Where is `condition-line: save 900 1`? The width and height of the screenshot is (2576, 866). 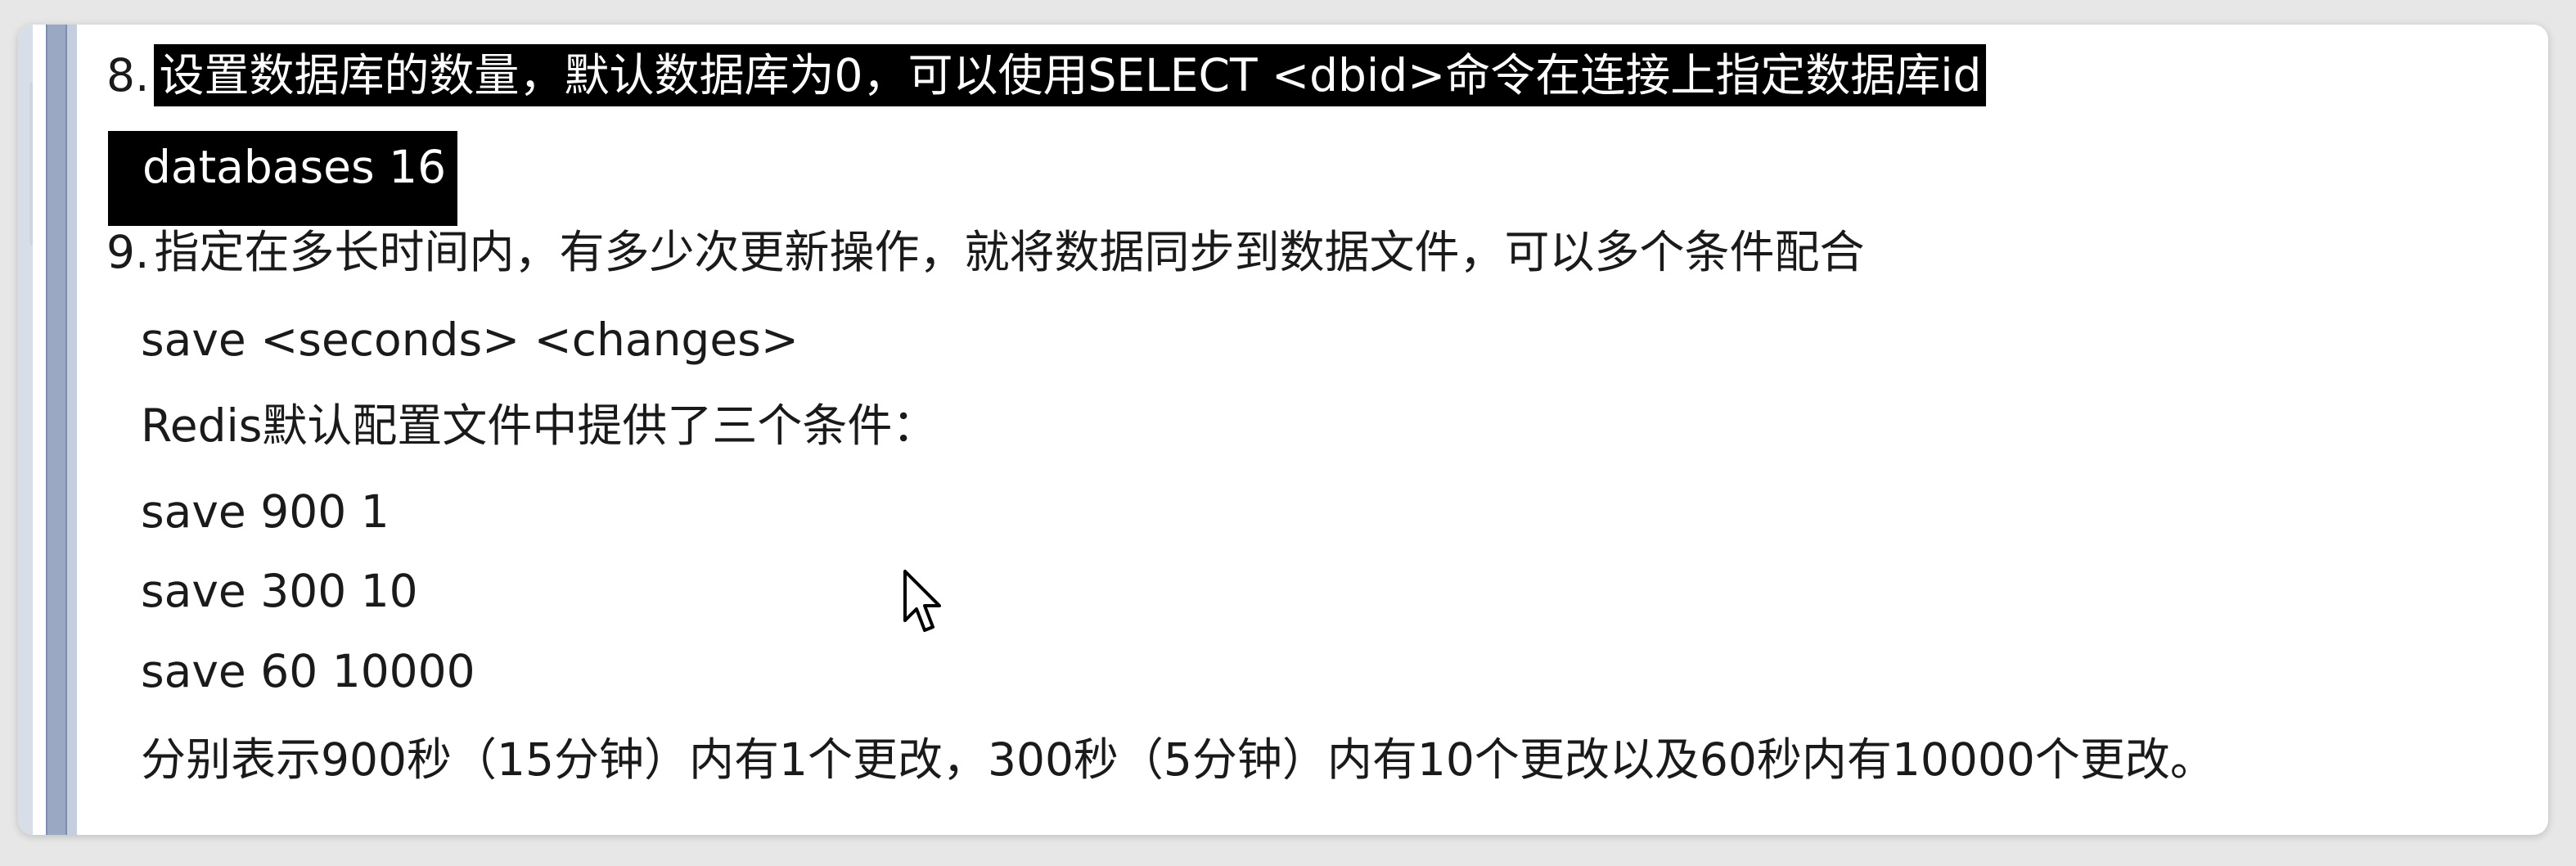
condition-line: save 900 1 is located at coordinates (265, 511).